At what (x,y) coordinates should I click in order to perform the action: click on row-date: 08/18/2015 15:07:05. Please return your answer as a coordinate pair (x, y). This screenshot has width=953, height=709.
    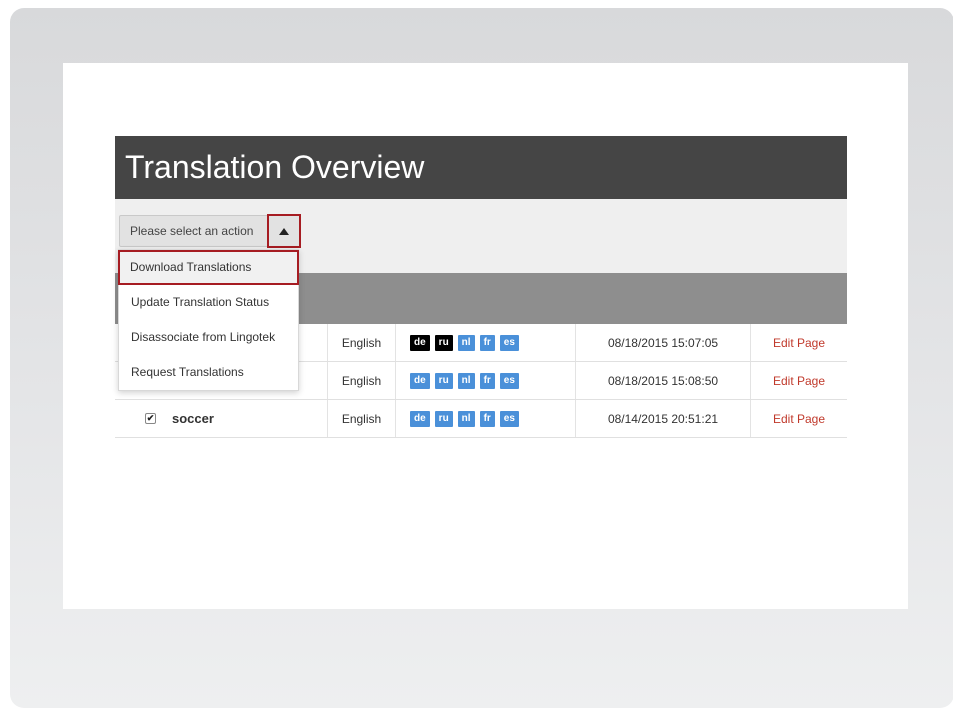
    Looking at the image, I should click on (663, 342).